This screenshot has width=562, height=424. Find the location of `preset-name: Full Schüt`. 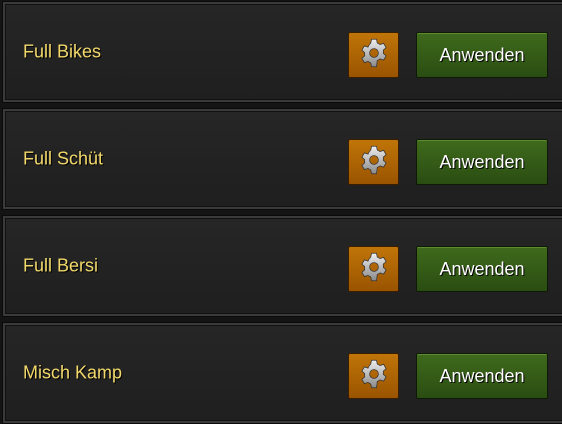

preset-name: Full Schüt is located at coordinates (63, 158).